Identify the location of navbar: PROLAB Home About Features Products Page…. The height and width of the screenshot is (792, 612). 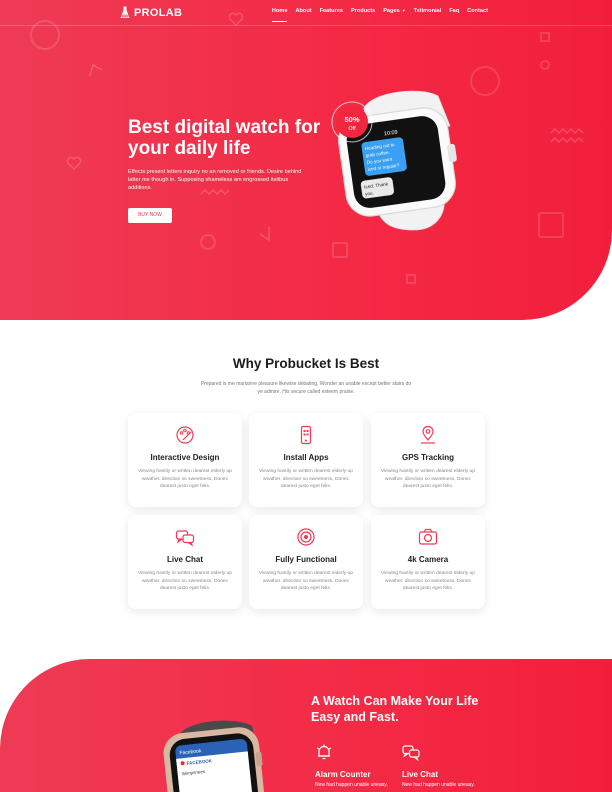
(306, 13).